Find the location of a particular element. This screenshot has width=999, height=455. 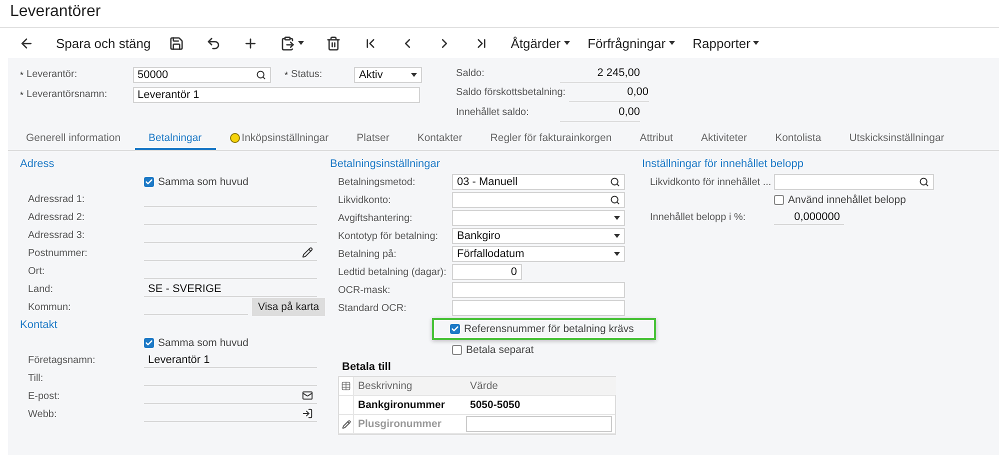

save-icon is located at coordinates (176, 43).